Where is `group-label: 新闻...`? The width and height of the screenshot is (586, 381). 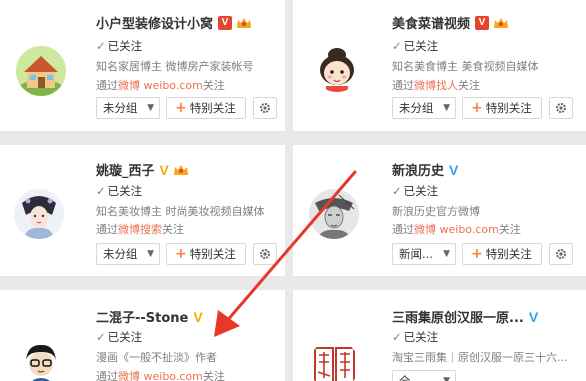
group-label: 新闻... is located at coordinates (416, 254).